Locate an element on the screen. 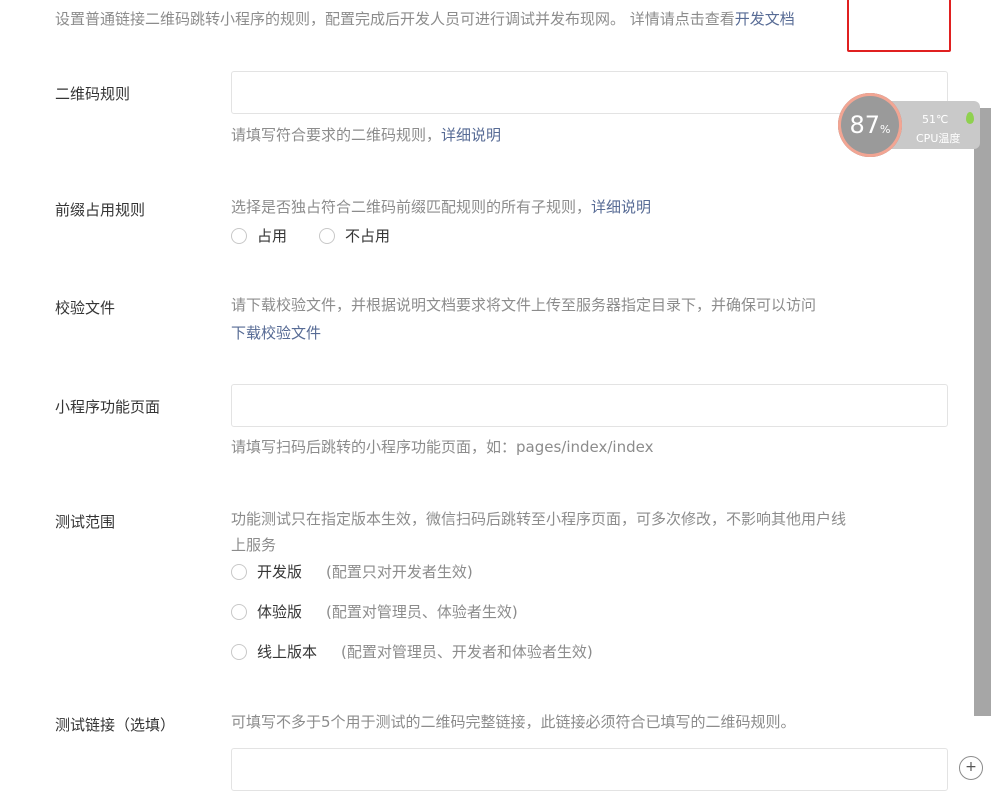  radio-release-label: 线上版本 is located at coordinates (287, 651).